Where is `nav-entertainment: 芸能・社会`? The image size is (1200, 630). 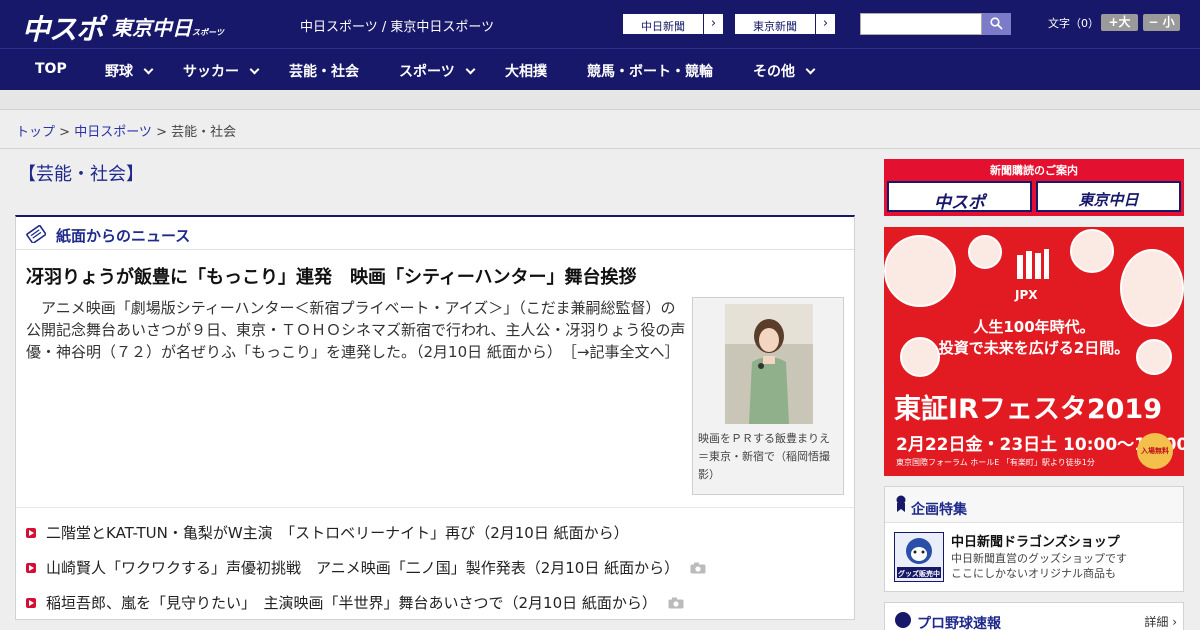 nav-entertainment: 芸能・社会 is located at coordinates (324, 71).